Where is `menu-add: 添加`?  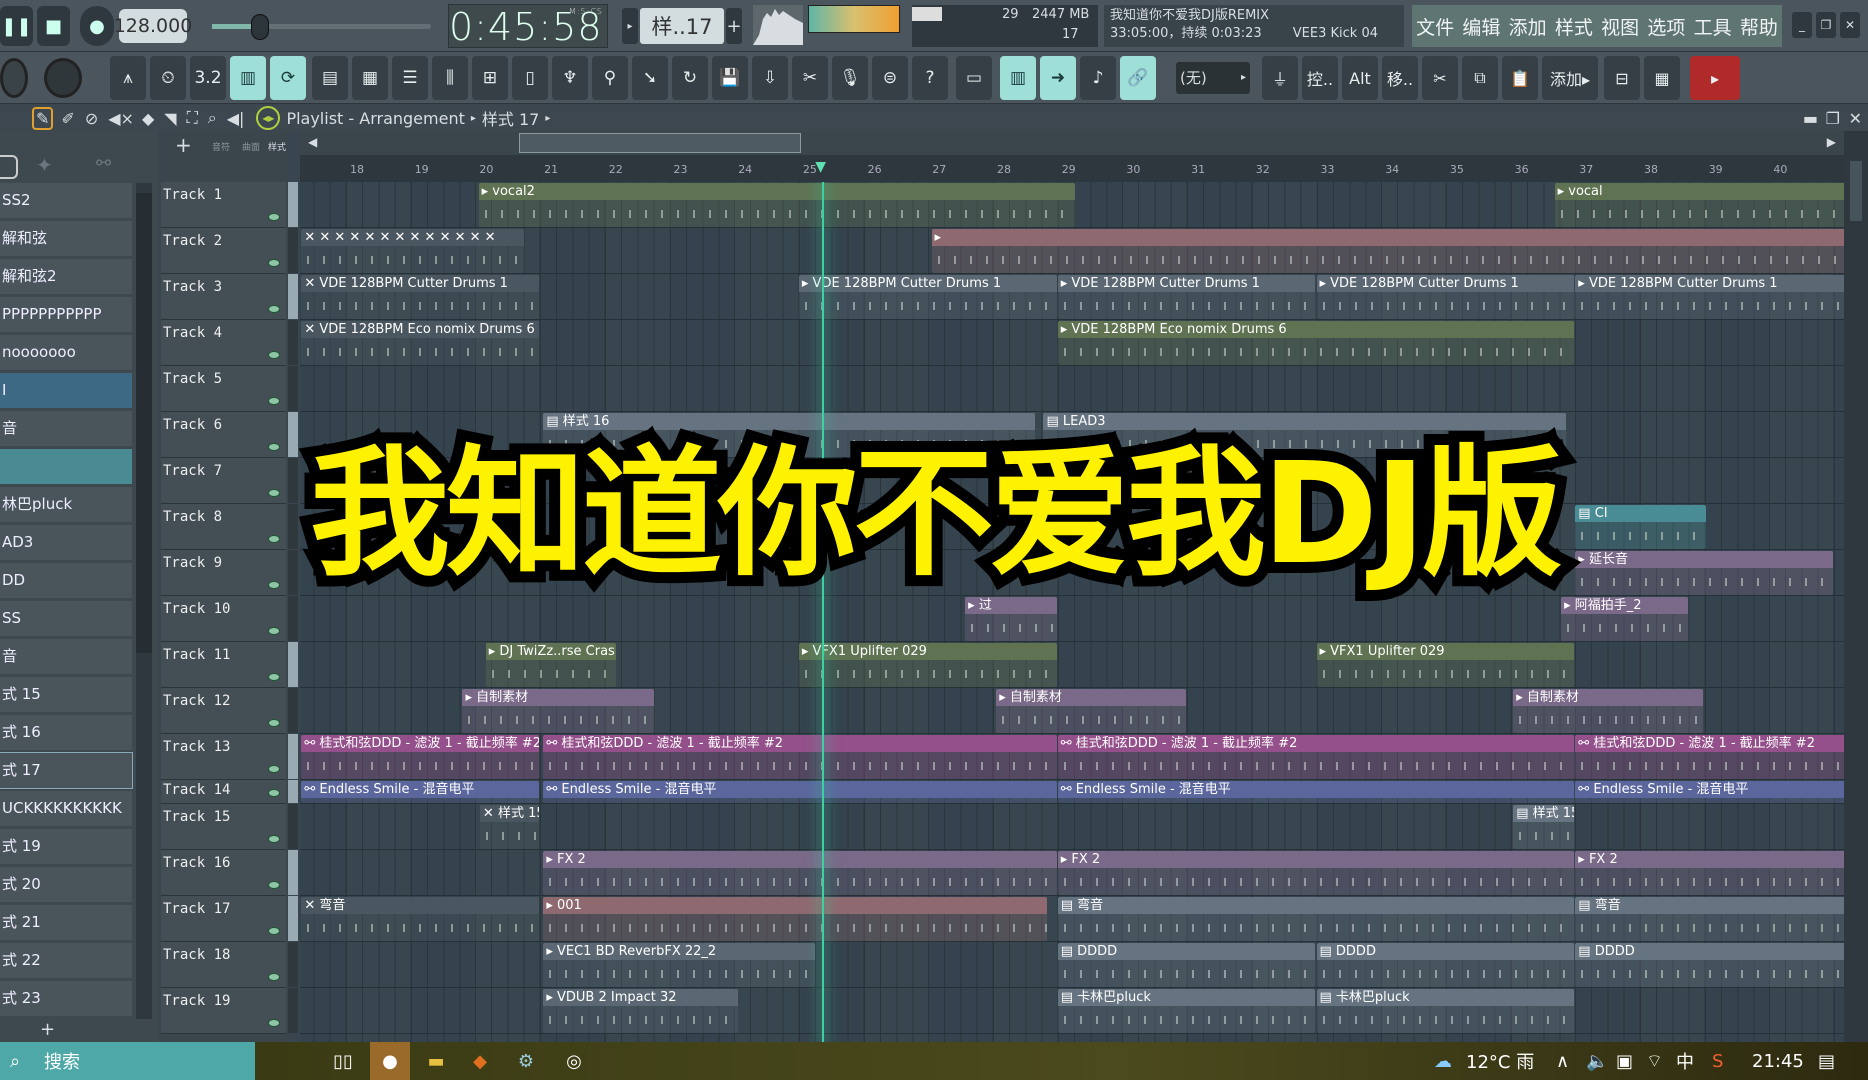
menu-add: 添加 is located at coordinates (1528, 26).